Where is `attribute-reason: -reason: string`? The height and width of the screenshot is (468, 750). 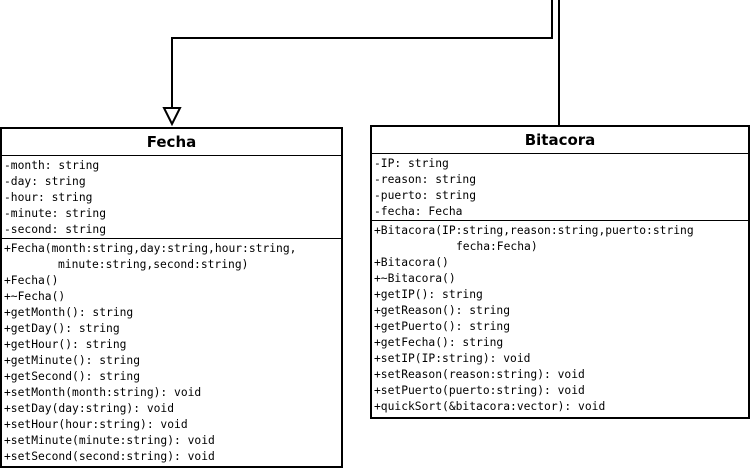
attribute-reason: -reason: string is located at coordinates (425, 179).